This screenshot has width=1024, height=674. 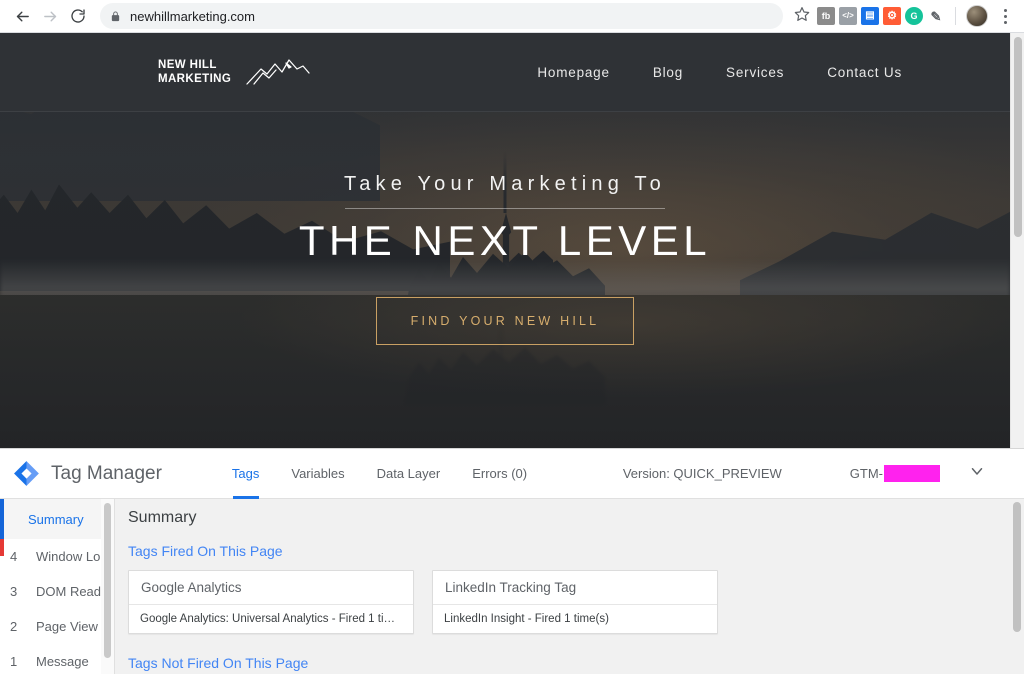 I want to click on tab-variables: Variables, so click(x=317, y=474).